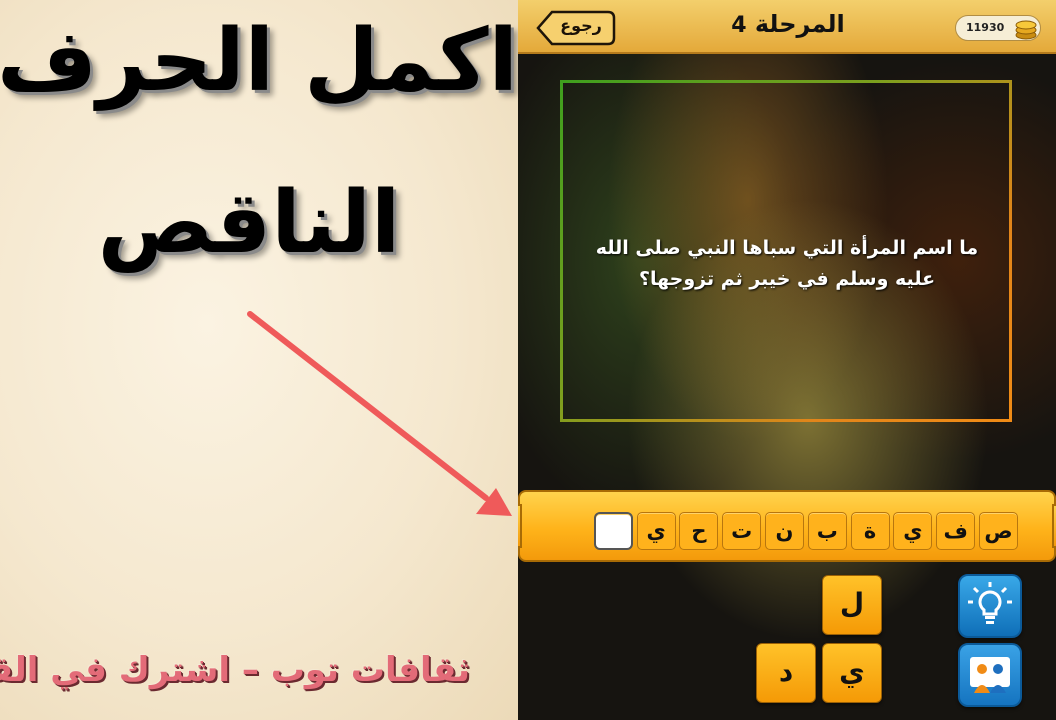 The image size is (1056, 720). I want to click on back-button: رجوع, so click(576, 28).